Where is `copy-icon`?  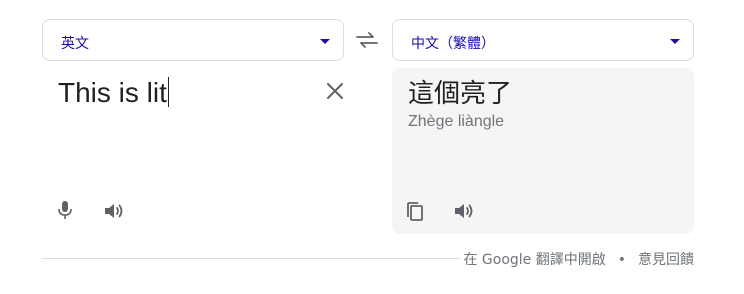 copy-icon is located at coordinates (415, 211).